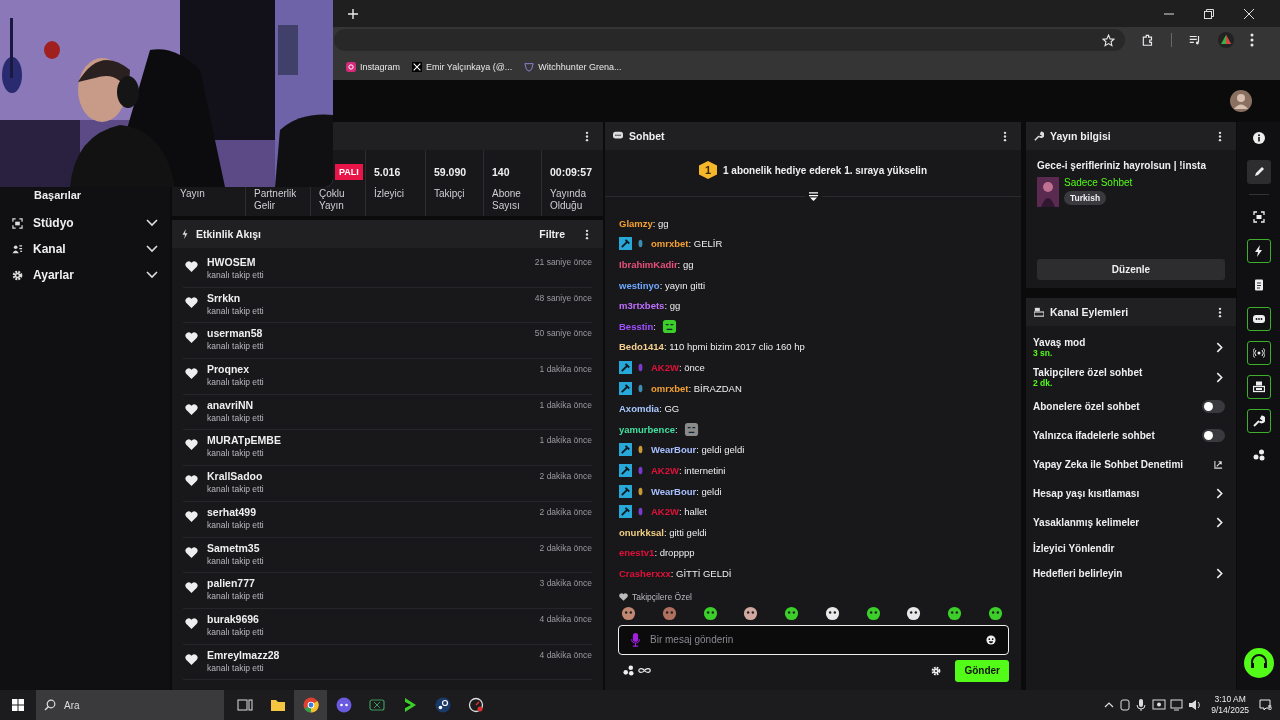  What do you see at coordinates (85, 249) in the screenshot?
I see `sidebar-item: Kanal` at bounding box center [85, 249].